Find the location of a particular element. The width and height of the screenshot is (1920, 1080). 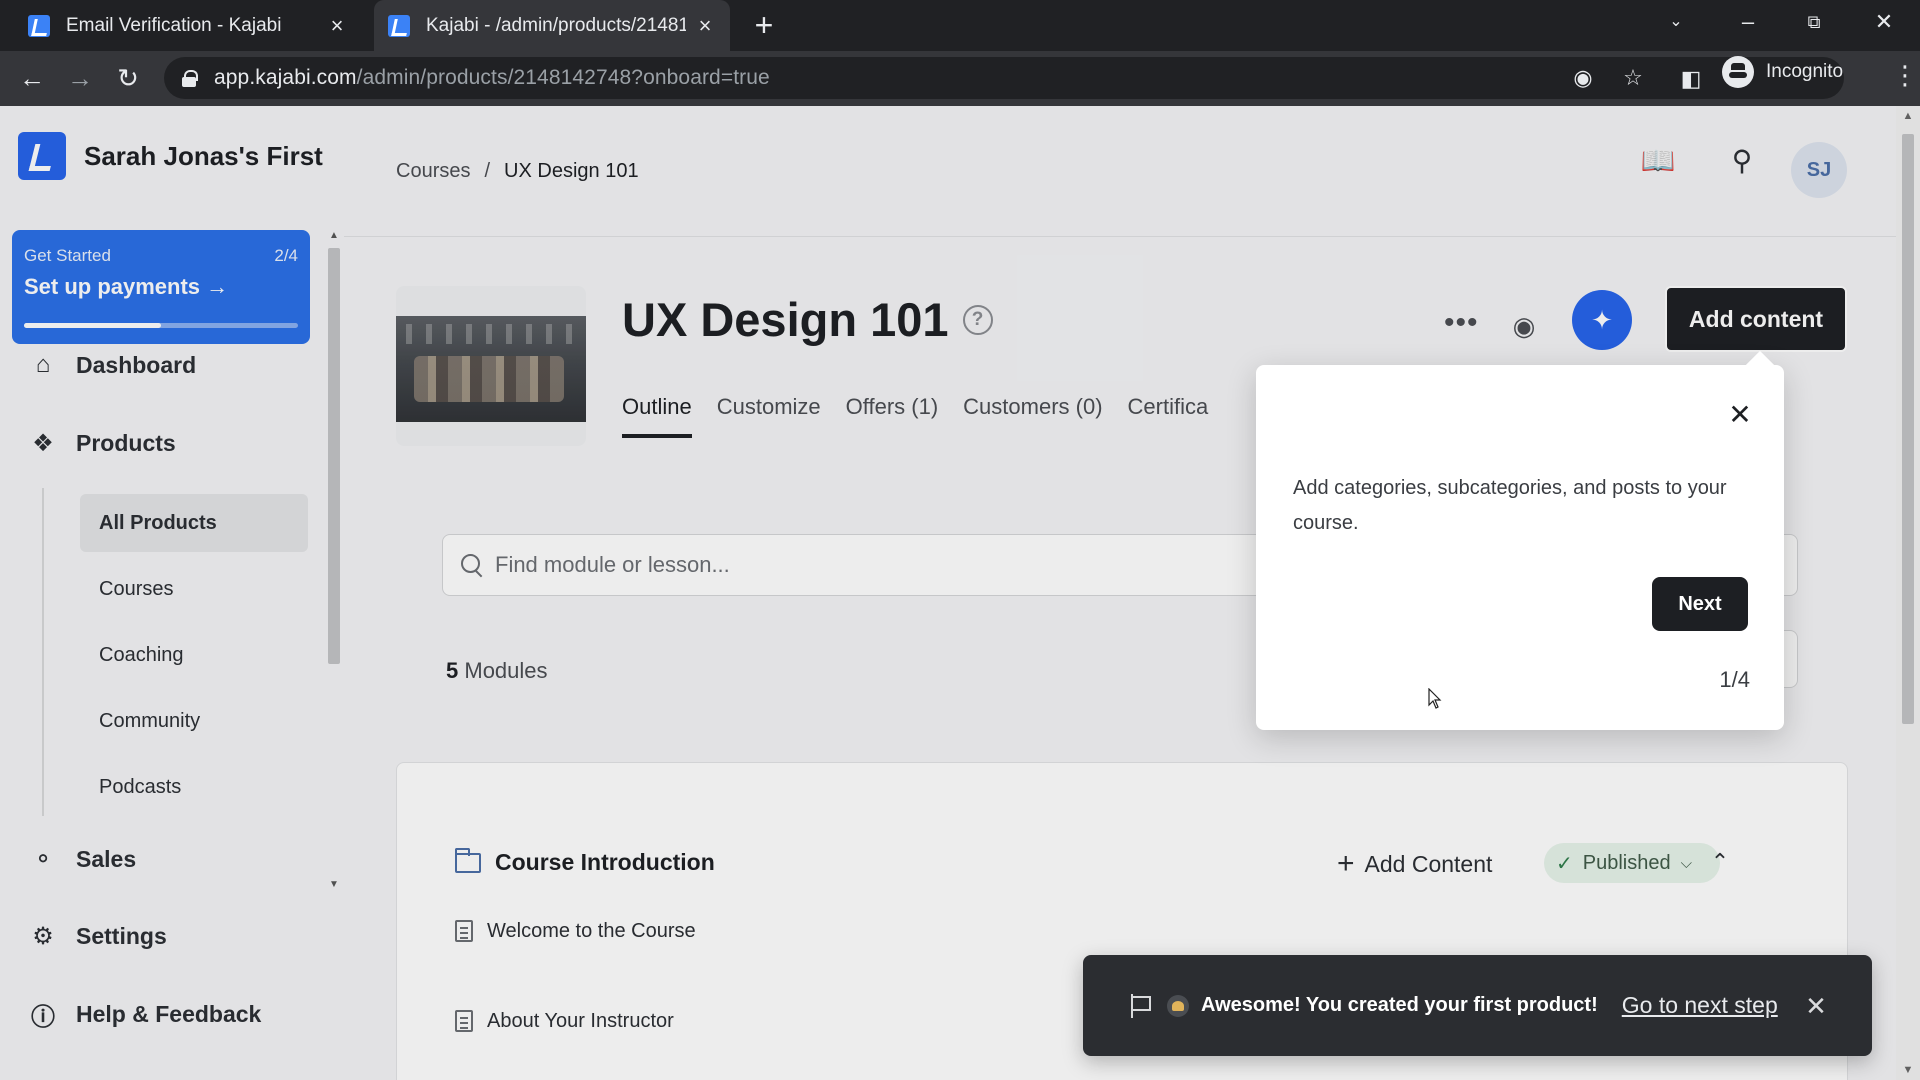

sidebar-item-sales: ⚬ Sales is located at coordinates (82, 859).